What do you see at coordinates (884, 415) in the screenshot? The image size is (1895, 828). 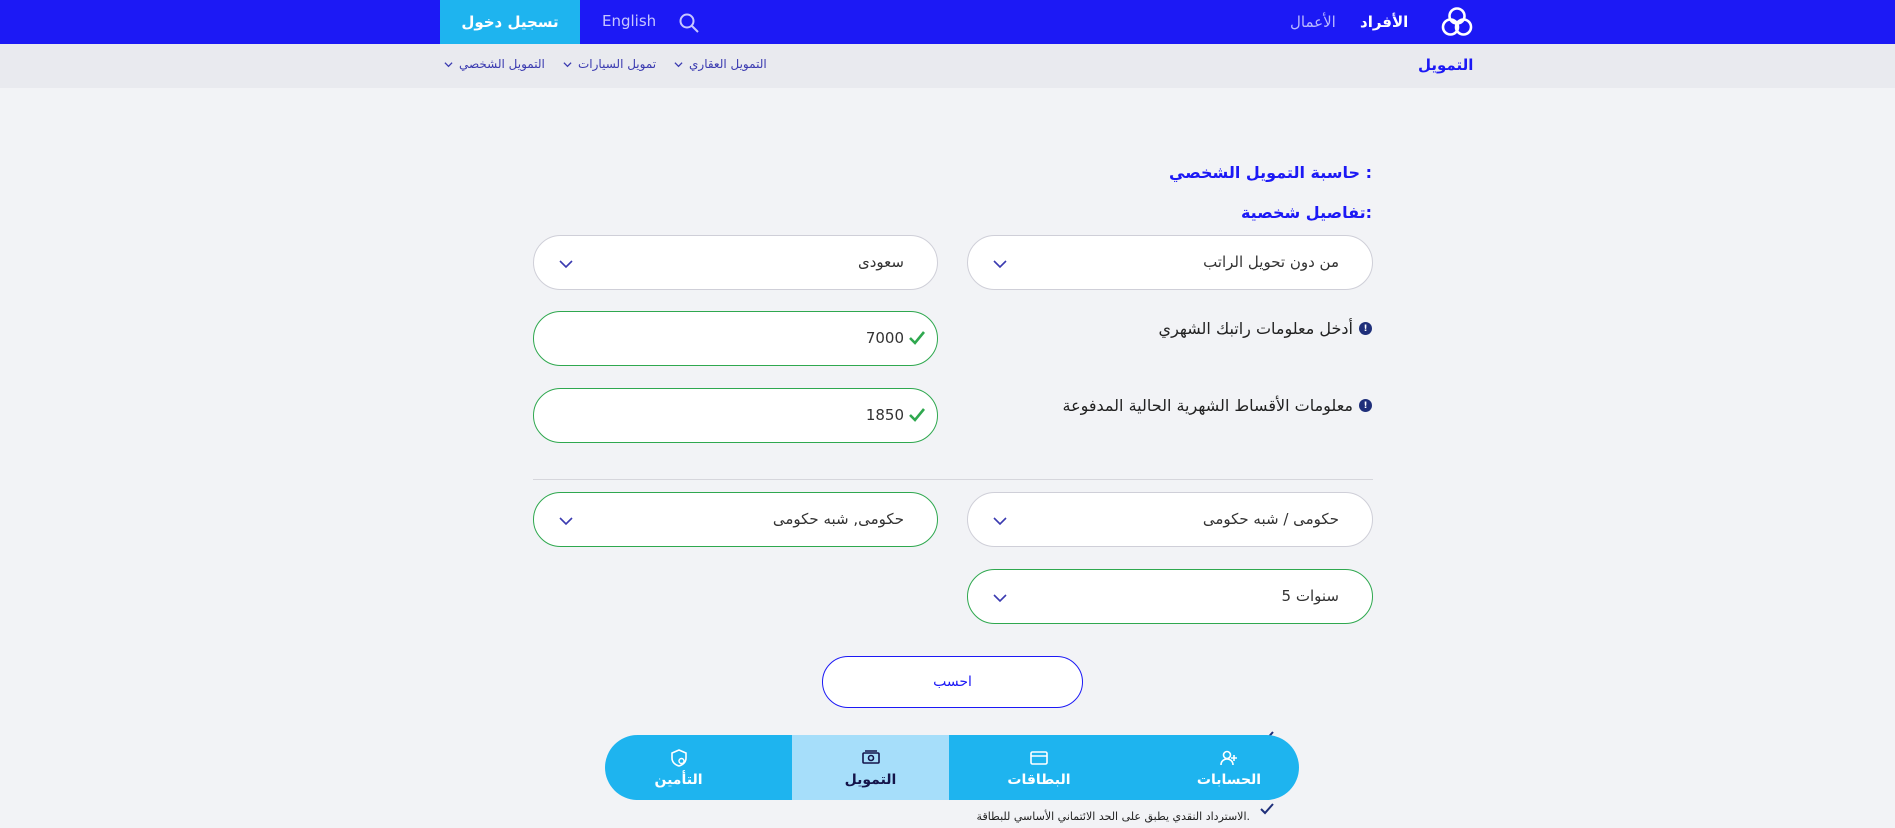 I see `installments-value: 1850` at bounding box center [884, 415].